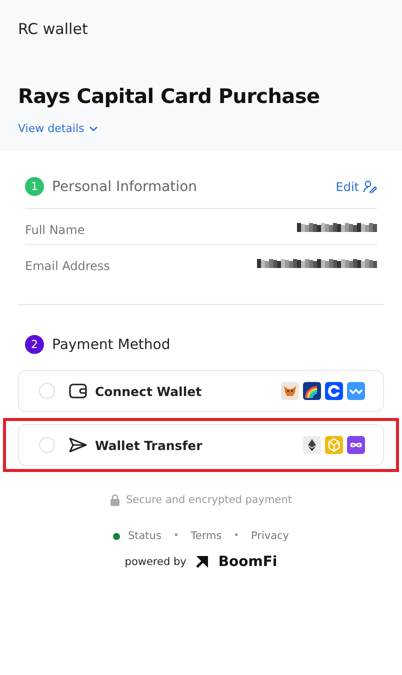 This screenshot has width=402, height=675. I want to click on security-note: Secure and encrypted payment, so click(209, 500).